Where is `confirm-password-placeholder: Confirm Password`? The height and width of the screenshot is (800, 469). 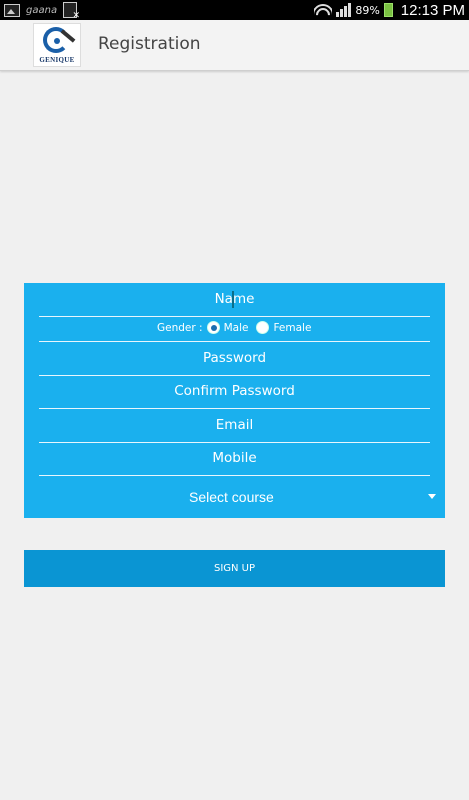 confirm-password-placeholder: Confirm Password is located at coordinates (234, 391).